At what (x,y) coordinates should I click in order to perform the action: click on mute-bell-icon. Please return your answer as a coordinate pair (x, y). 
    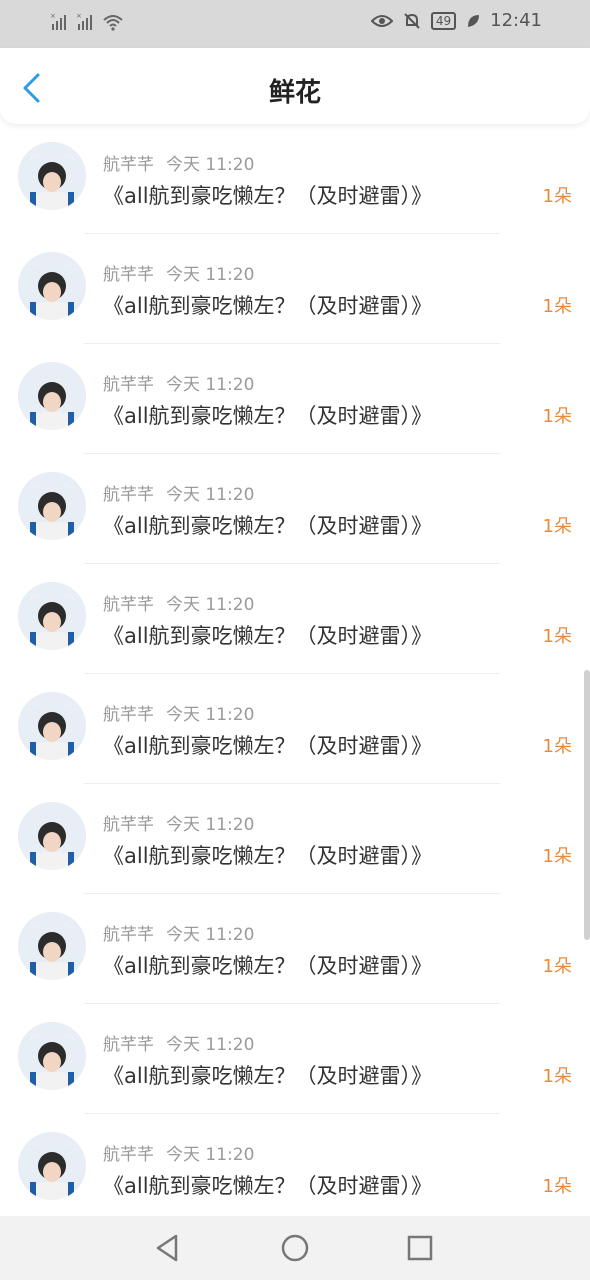
    Looking at the image, I should click on (412, 20).